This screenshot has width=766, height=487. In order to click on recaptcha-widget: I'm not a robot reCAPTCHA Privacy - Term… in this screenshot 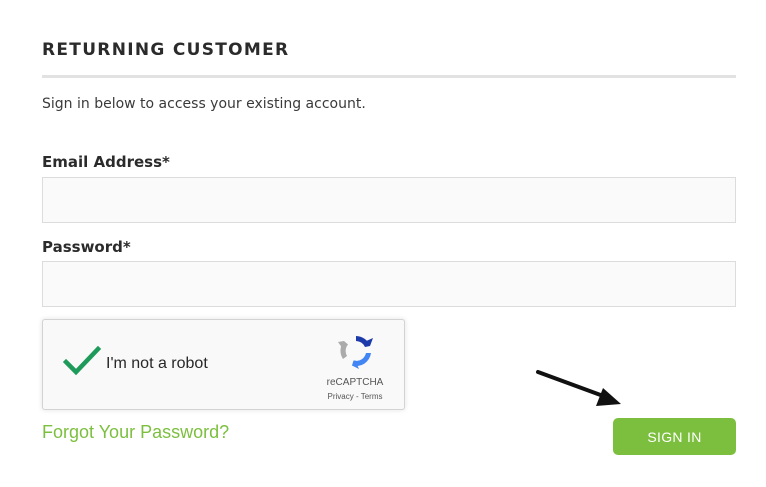, I will do `click(223, 364)`.